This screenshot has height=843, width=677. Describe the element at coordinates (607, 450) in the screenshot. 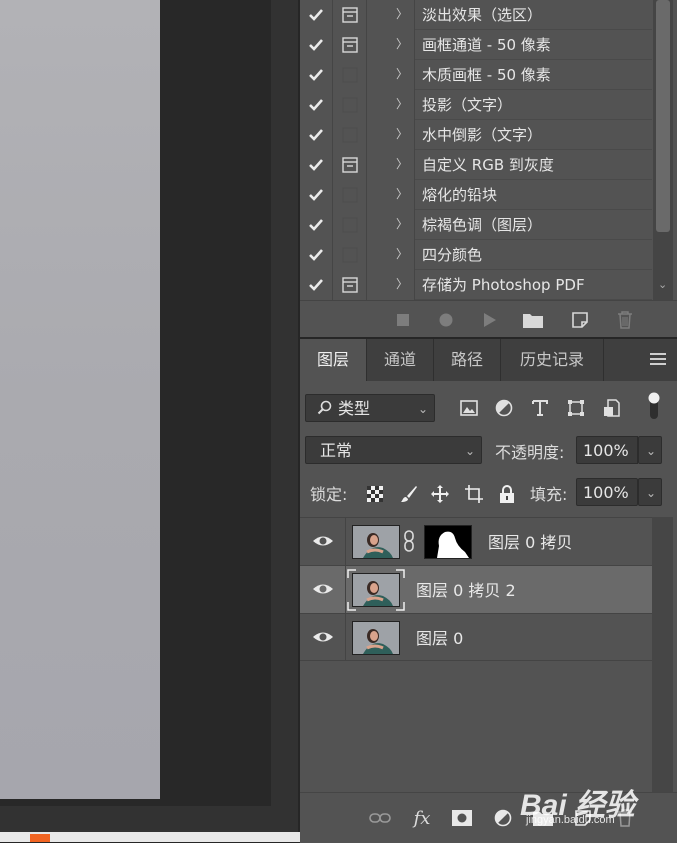

I see `opacity-input: 100%` at that location.